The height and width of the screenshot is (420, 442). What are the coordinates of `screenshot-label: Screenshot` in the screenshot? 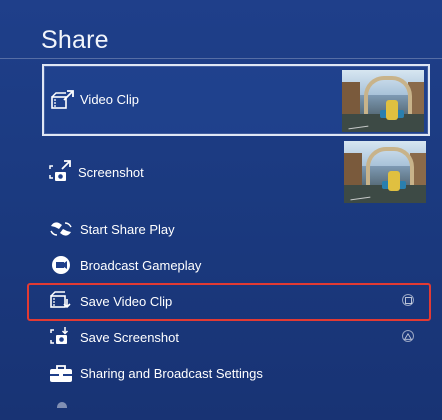 It's located at (111, 172).